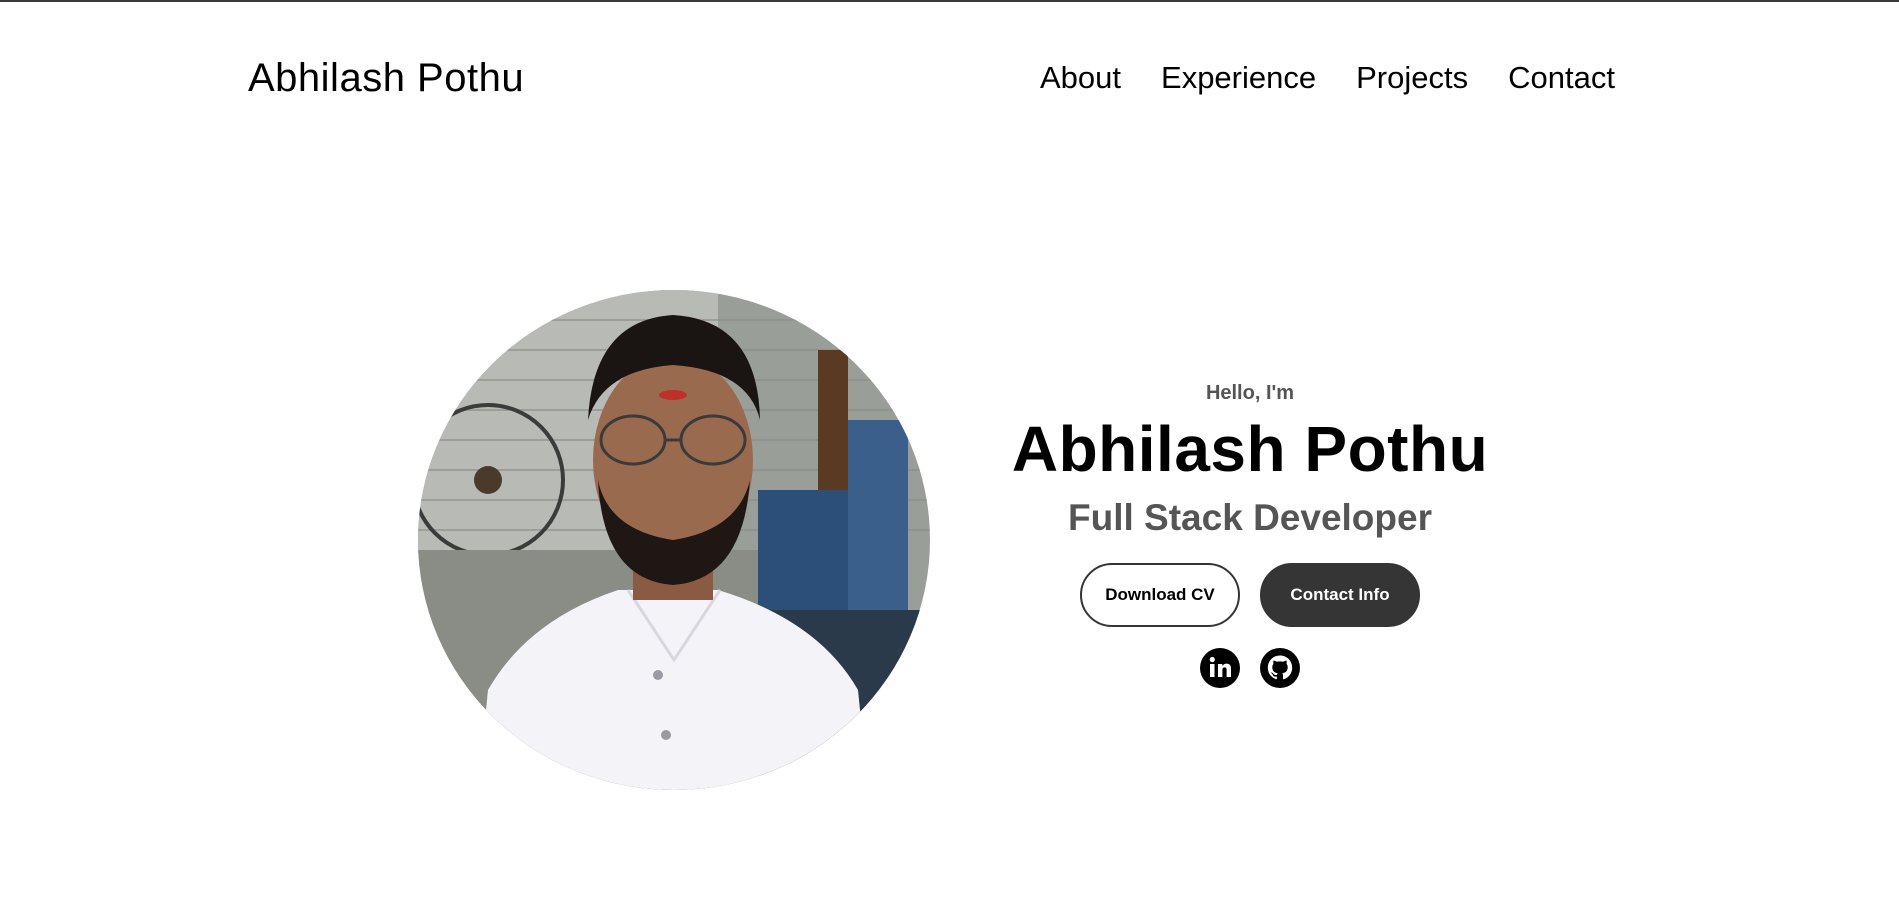 This screenshot has width=1899, height=911. What do you see at coordinates (1327, 78) in the screenshot?
I see `main-nav: About Experience Projects Contact` at bounding box center [1327, 78].